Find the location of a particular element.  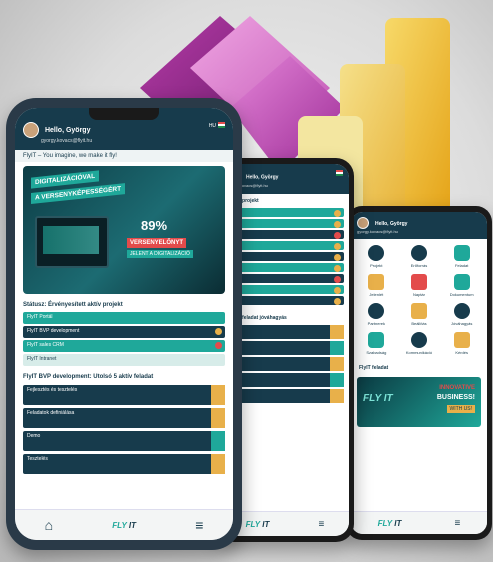

banner-percent: 89% is located at coordinates (154, 225).